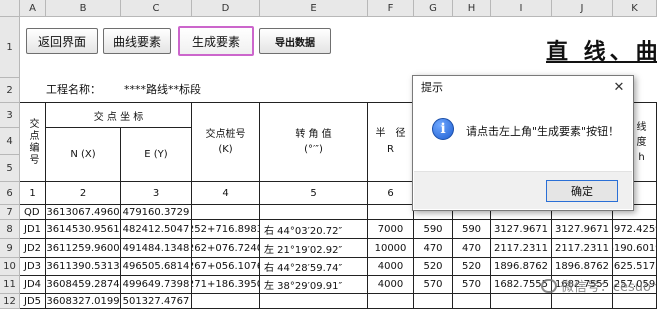 The width and height of the screenshot is (657, 309). I want to click on index-cell: 1, so click(33, 193).